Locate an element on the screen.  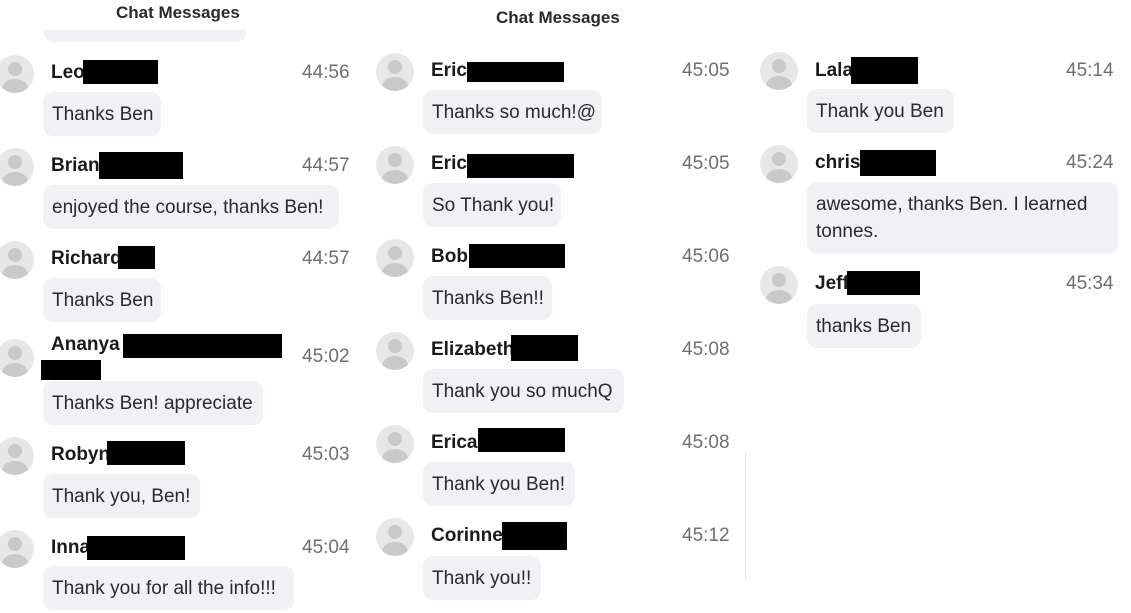
previous-message-bubble is located at coordinates (145, 36).